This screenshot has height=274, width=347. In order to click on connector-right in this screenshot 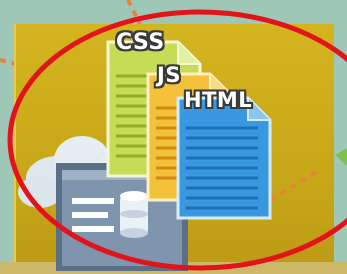, I will do `click(295, 185)`.